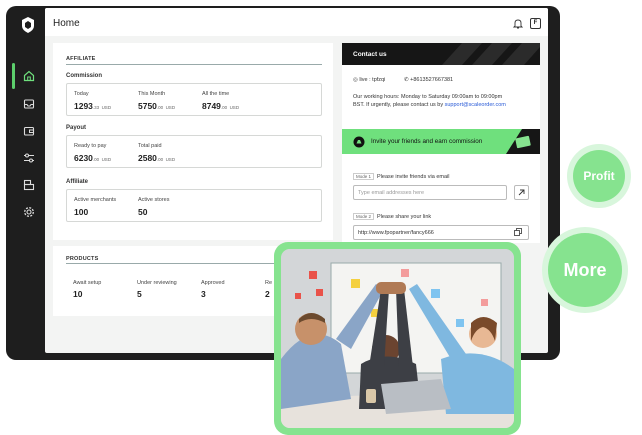 The height and width of the screenshot is (435, 642). What do you see at coordinates (359, 142) in the screenshot?
I see `invite-icon` at bounding box center [359, 142].